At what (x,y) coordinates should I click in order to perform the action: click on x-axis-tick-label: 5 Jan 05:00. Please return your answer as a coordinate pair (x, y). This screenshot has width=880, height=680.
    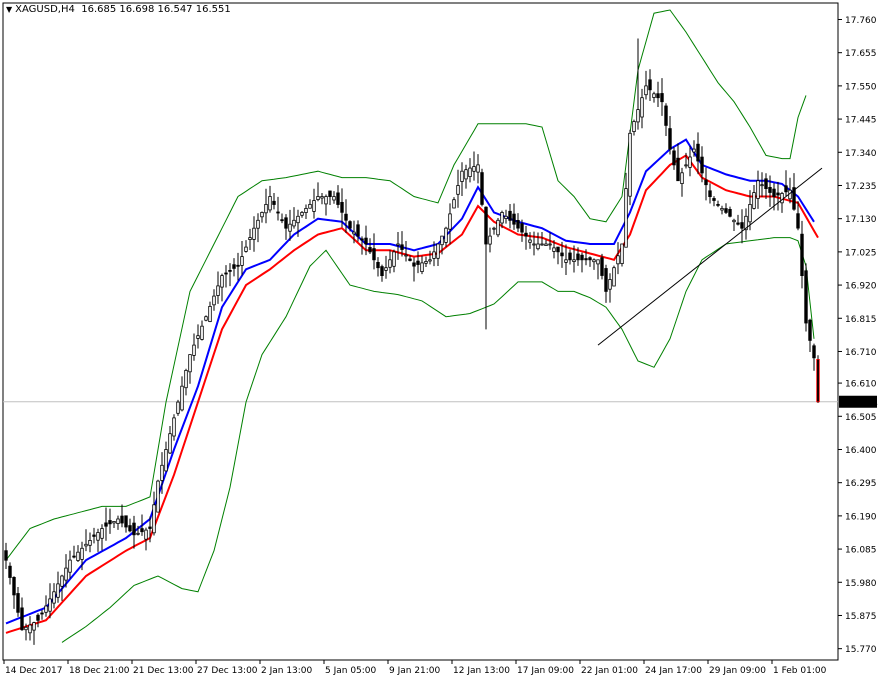
    Looking at the image, I should click on (351, 671).